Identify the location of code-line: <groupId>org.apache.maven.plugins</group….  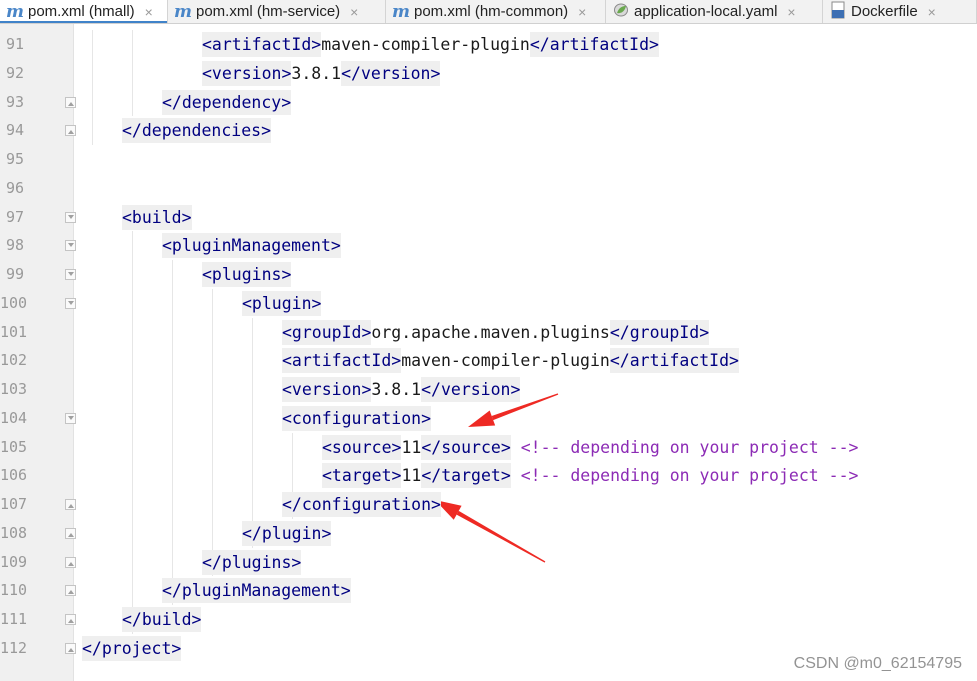
(496, 332).